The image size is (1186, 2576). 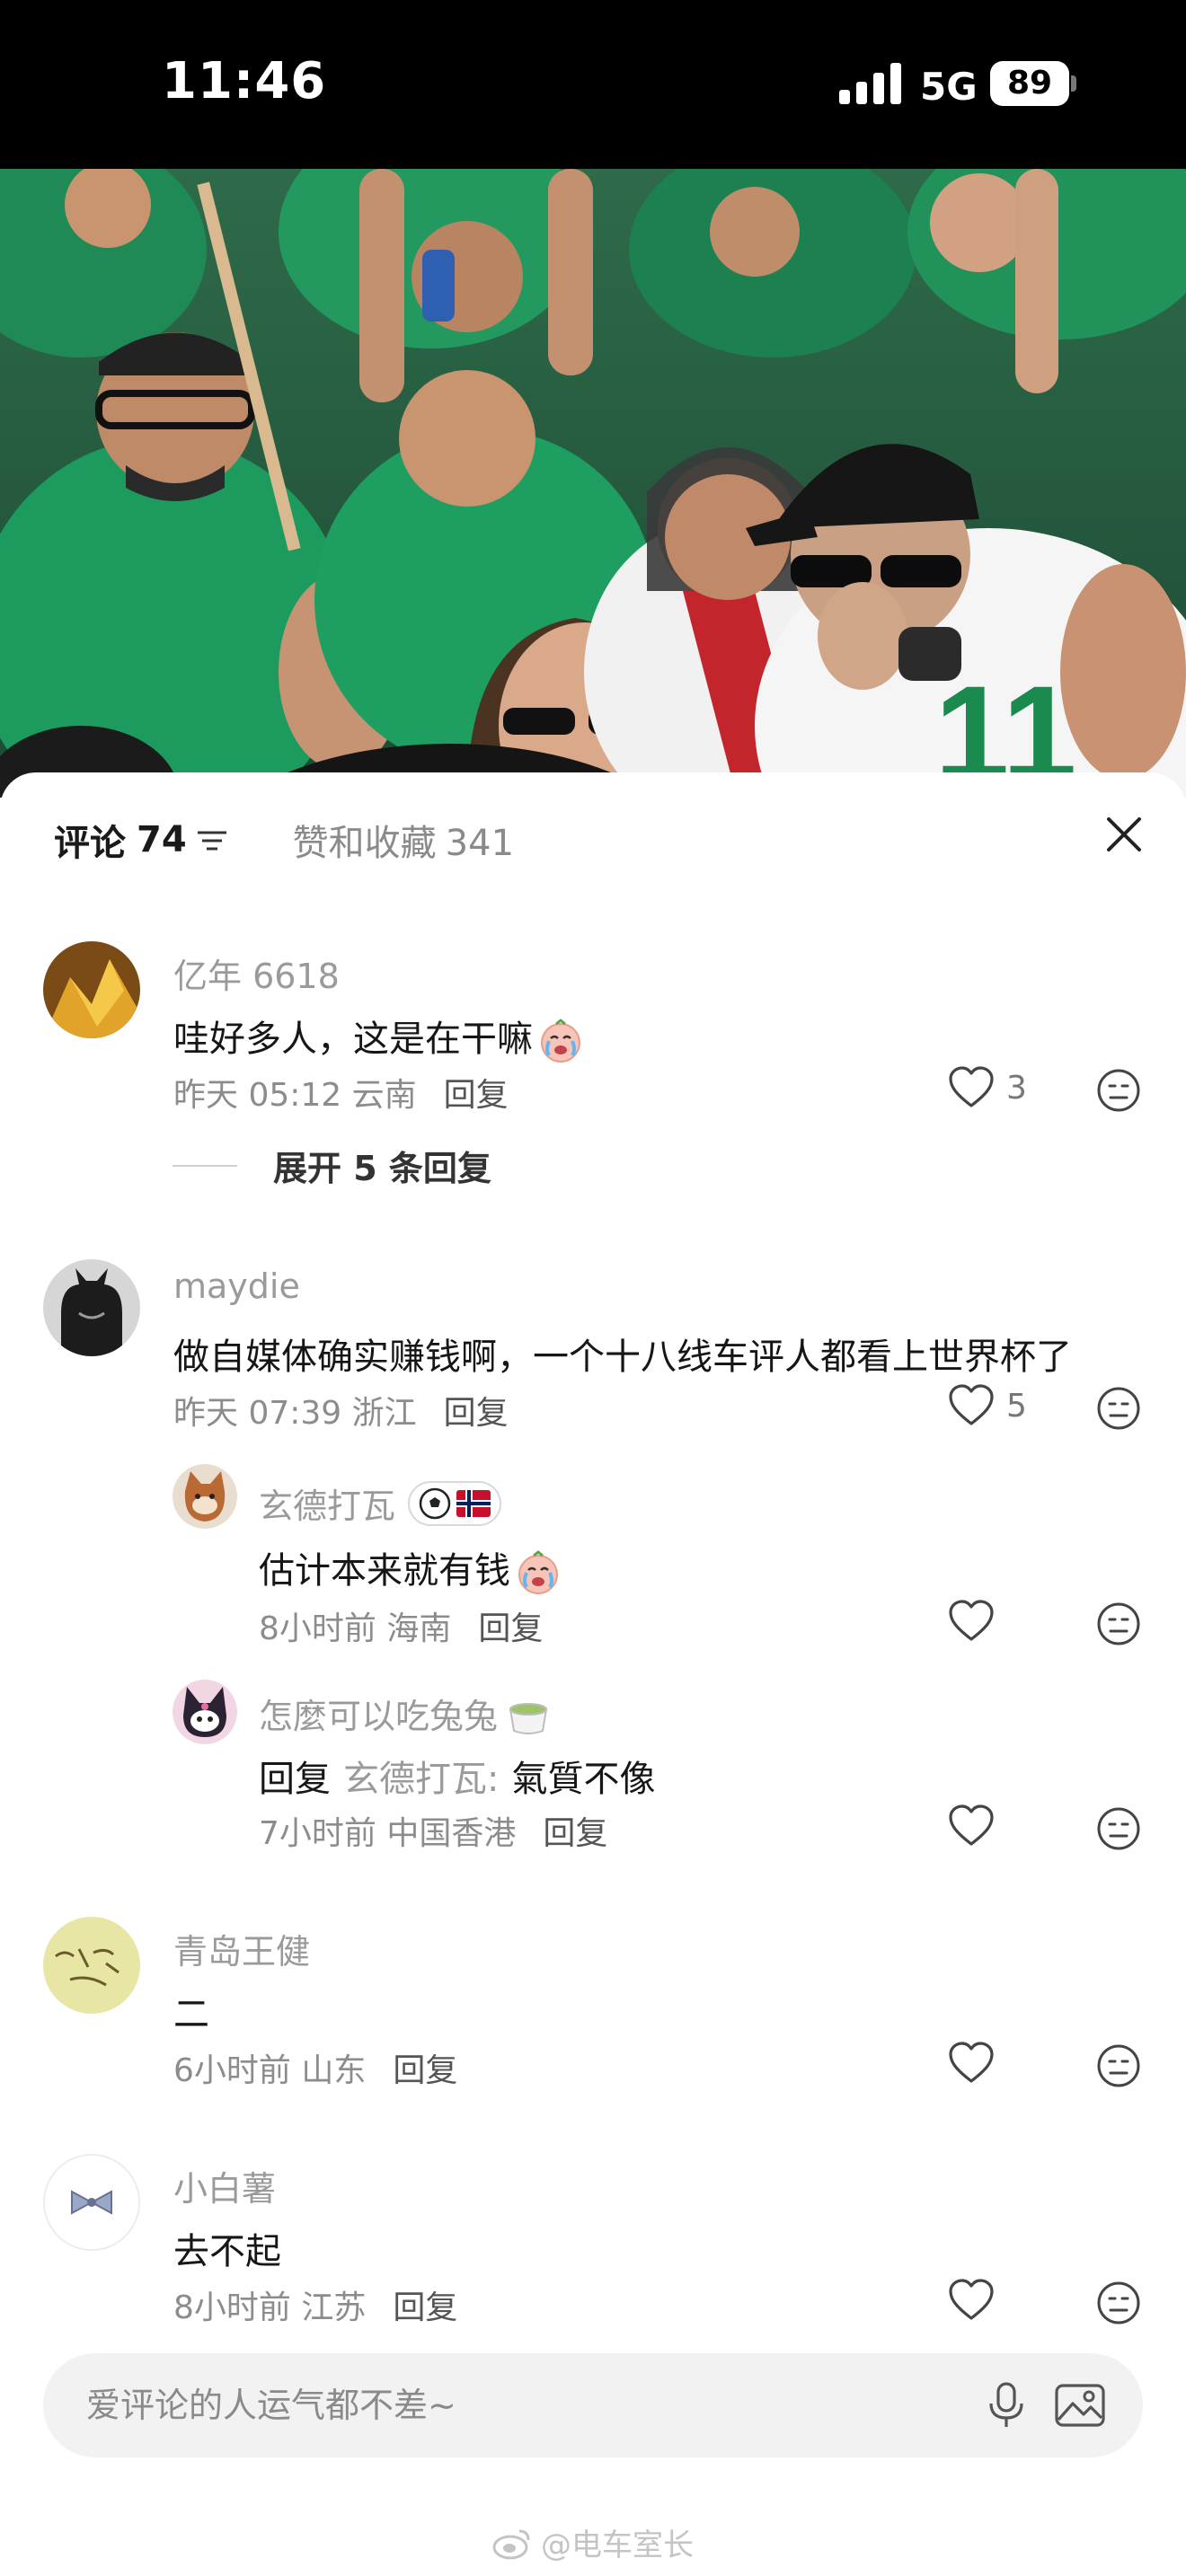 What do you see at coordinates (257, 1095) in the screenshot?
I see `comment-time: 昨天 05:12` at bounding box center [257, 1095].